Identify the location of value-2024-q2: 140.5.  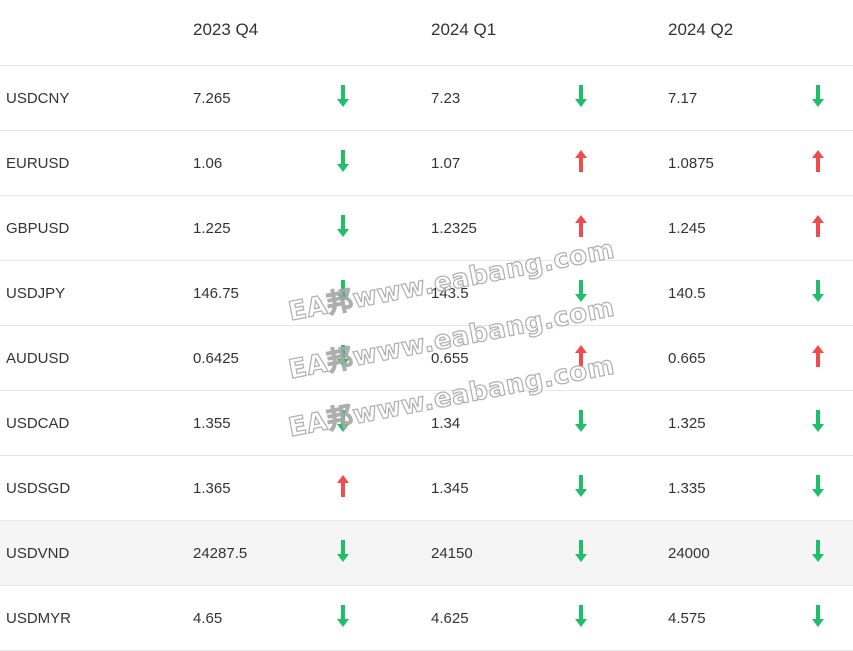
(687, 293).